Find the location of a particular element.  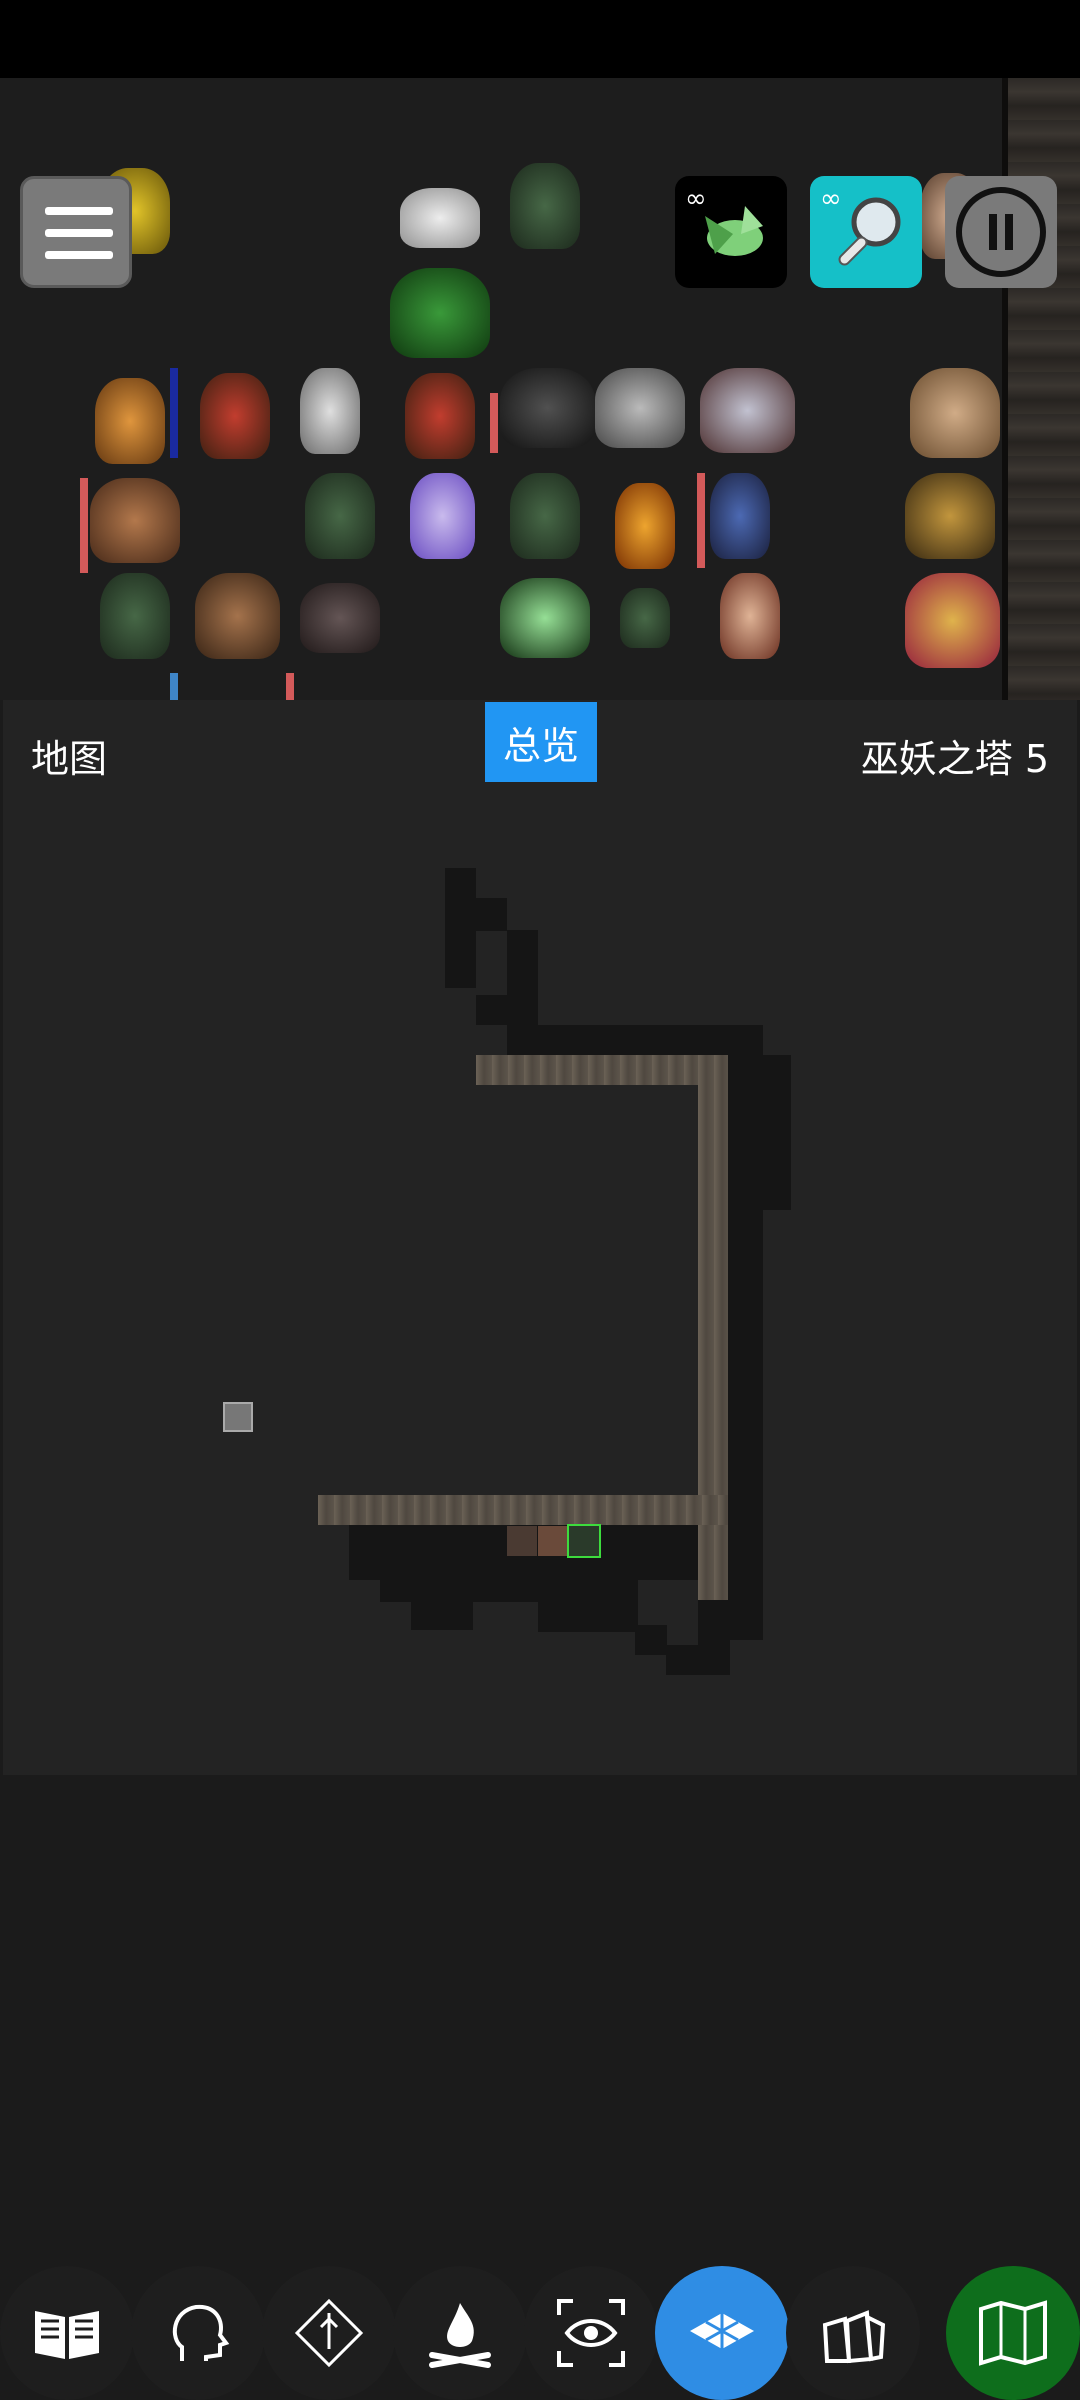

skeleton-unit is located at coordinates (330, 411).